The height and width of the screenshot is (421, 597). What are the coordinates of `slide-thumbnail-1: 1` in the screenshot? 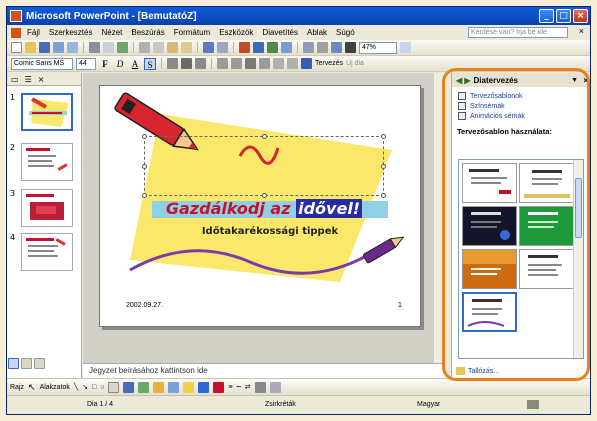 It's located at (41, 112).